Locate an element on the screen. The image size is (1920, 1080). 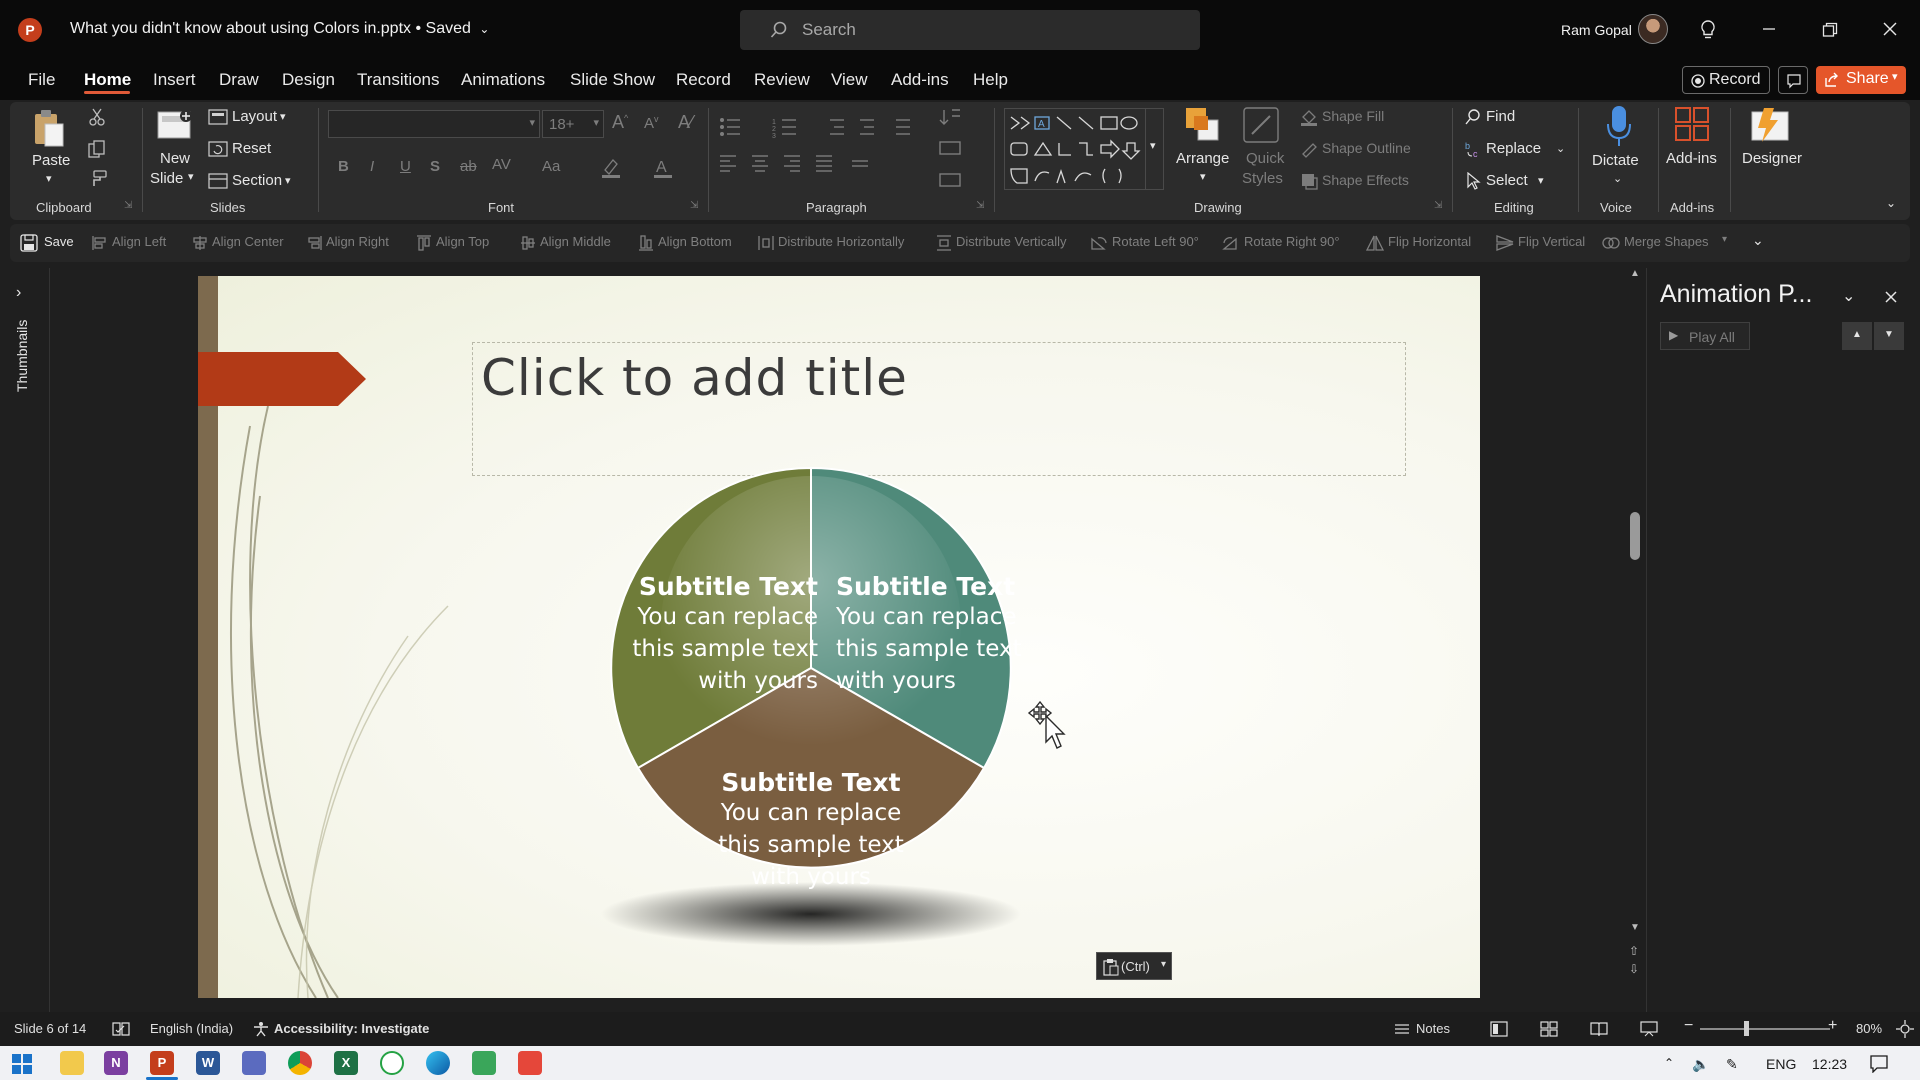
previous-slide-icon: ⇧ is located at coordinates (1634, 951).